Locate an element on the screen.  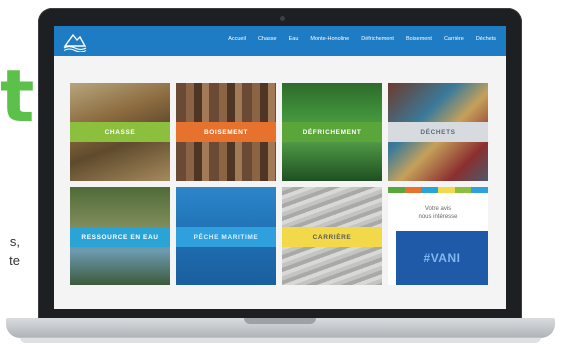
vote-line-1: Votre avis is located at coordinates (438, 209).